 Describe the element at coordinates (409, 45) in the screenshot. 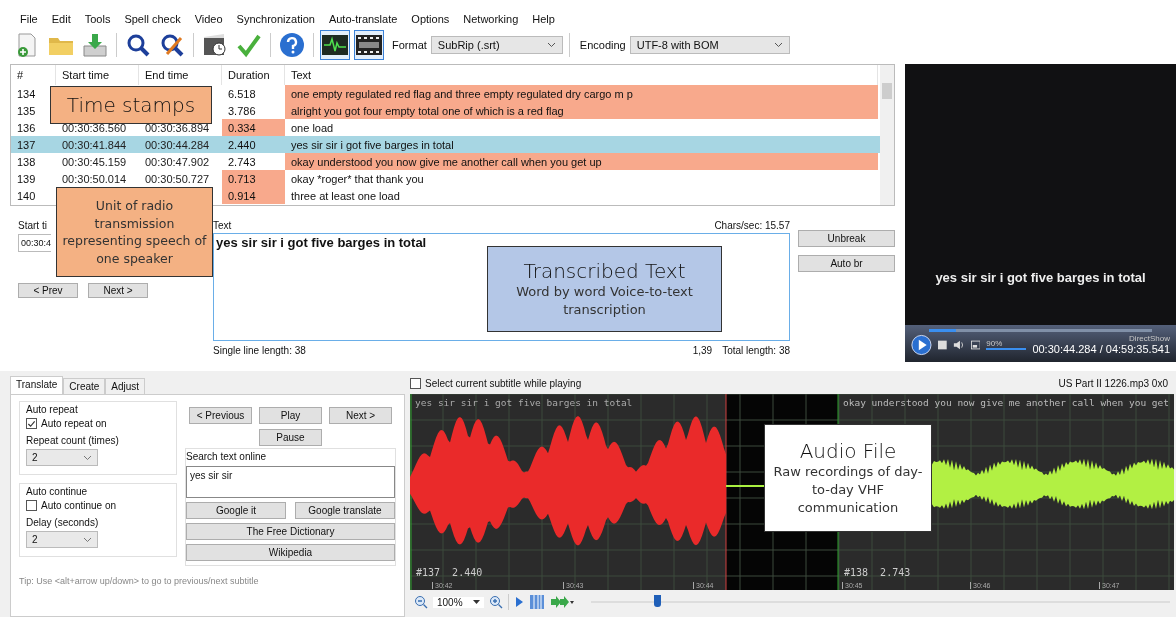

I see `format-label: Format` at that location.